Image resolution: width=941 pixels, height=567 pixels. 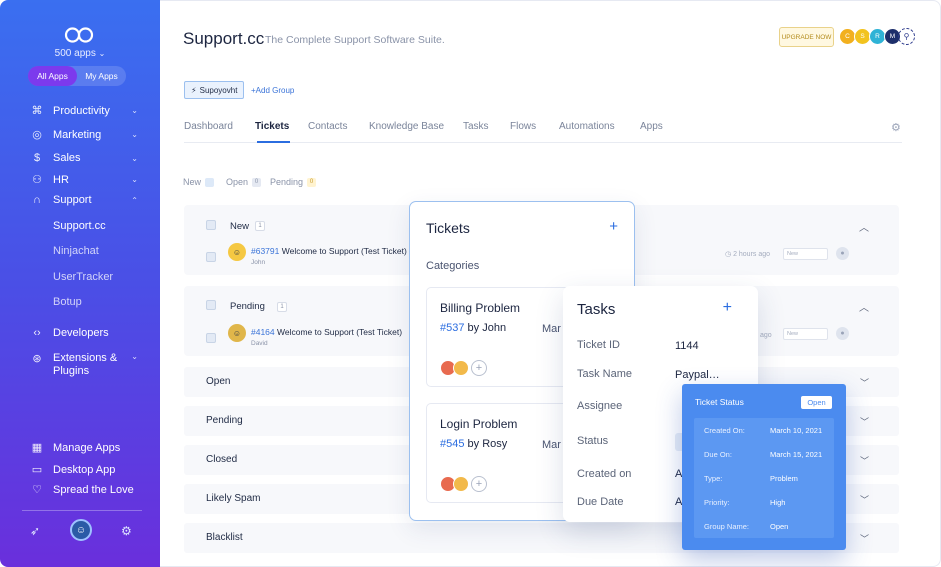 I want to click on tab-contacts: Contacts, so click(x=327, y=126).